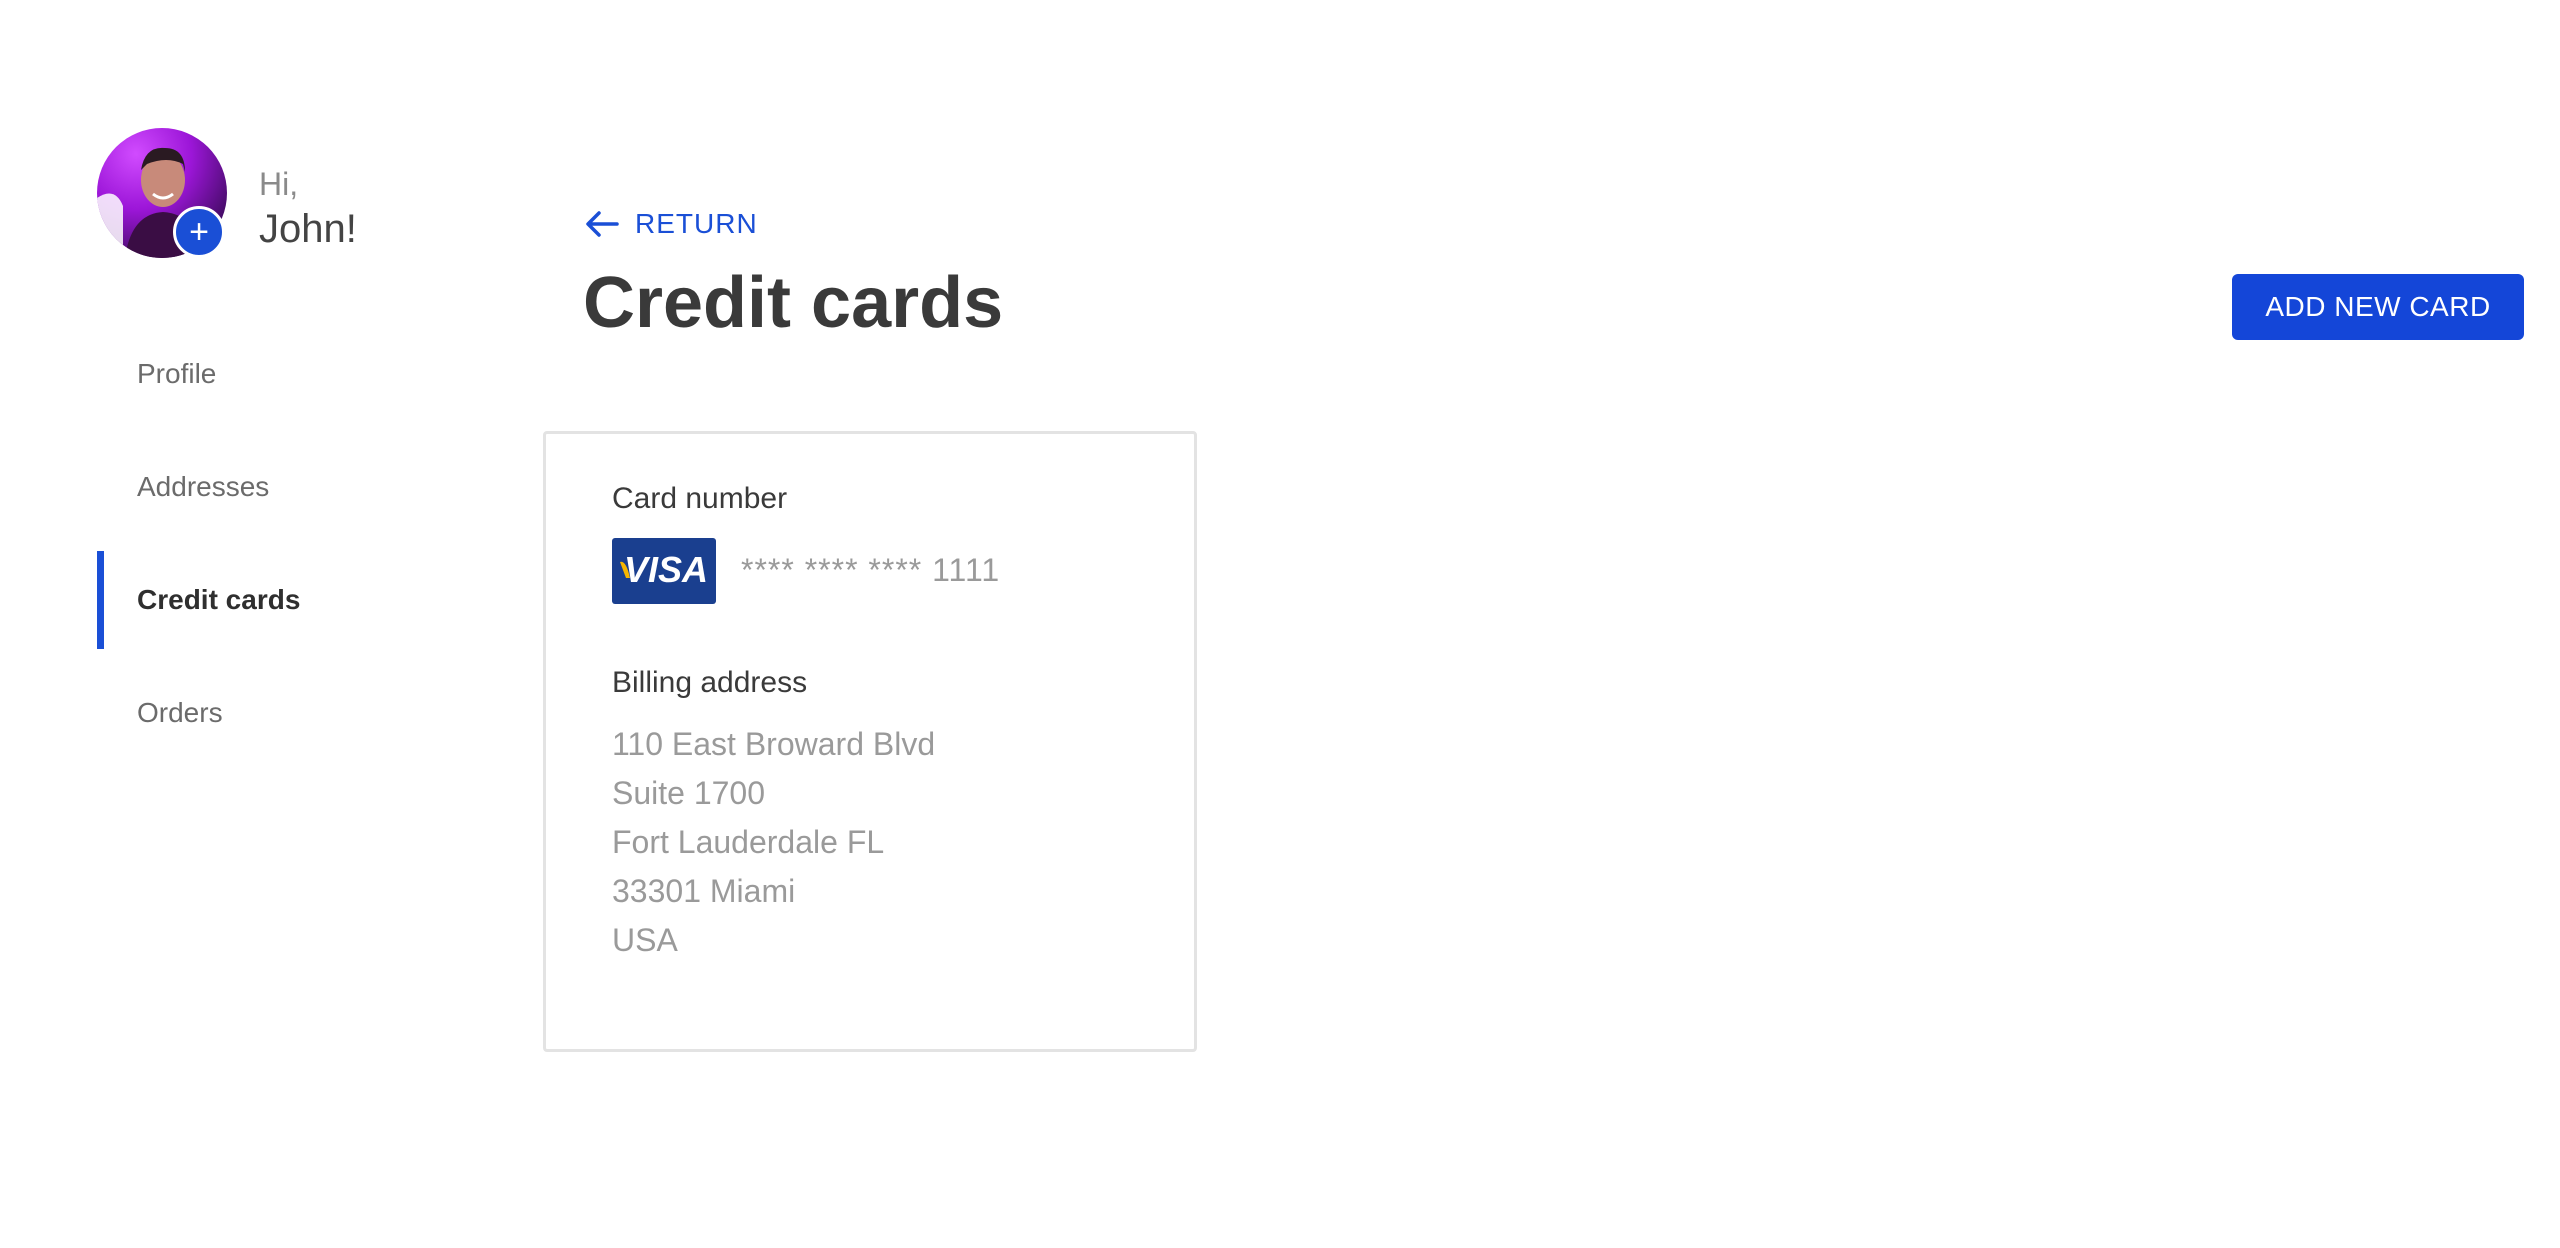  I want to click on sidebar-item-label: Addresses, so click(203, 486).